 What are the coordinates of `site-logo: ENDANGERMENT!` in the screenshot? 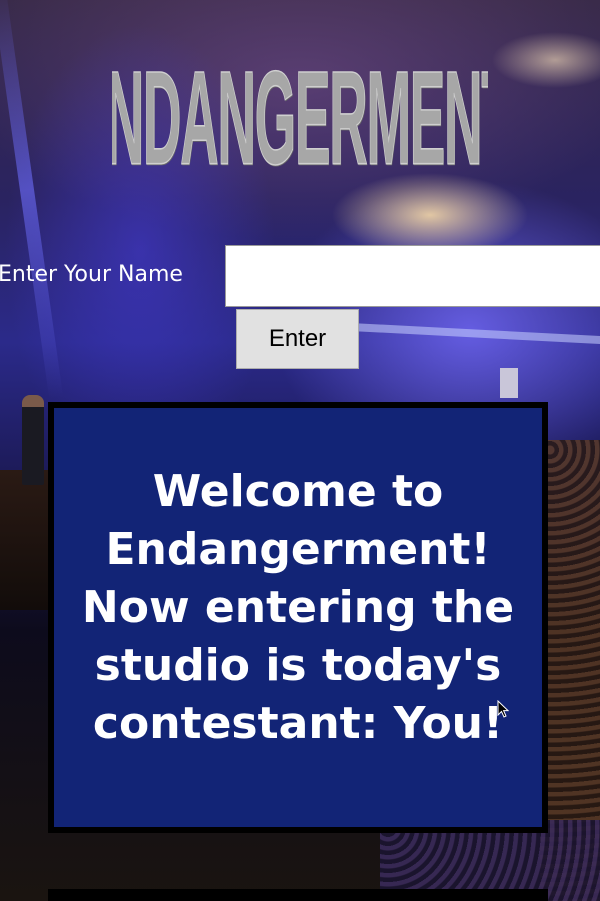 It's located at (300, 119).